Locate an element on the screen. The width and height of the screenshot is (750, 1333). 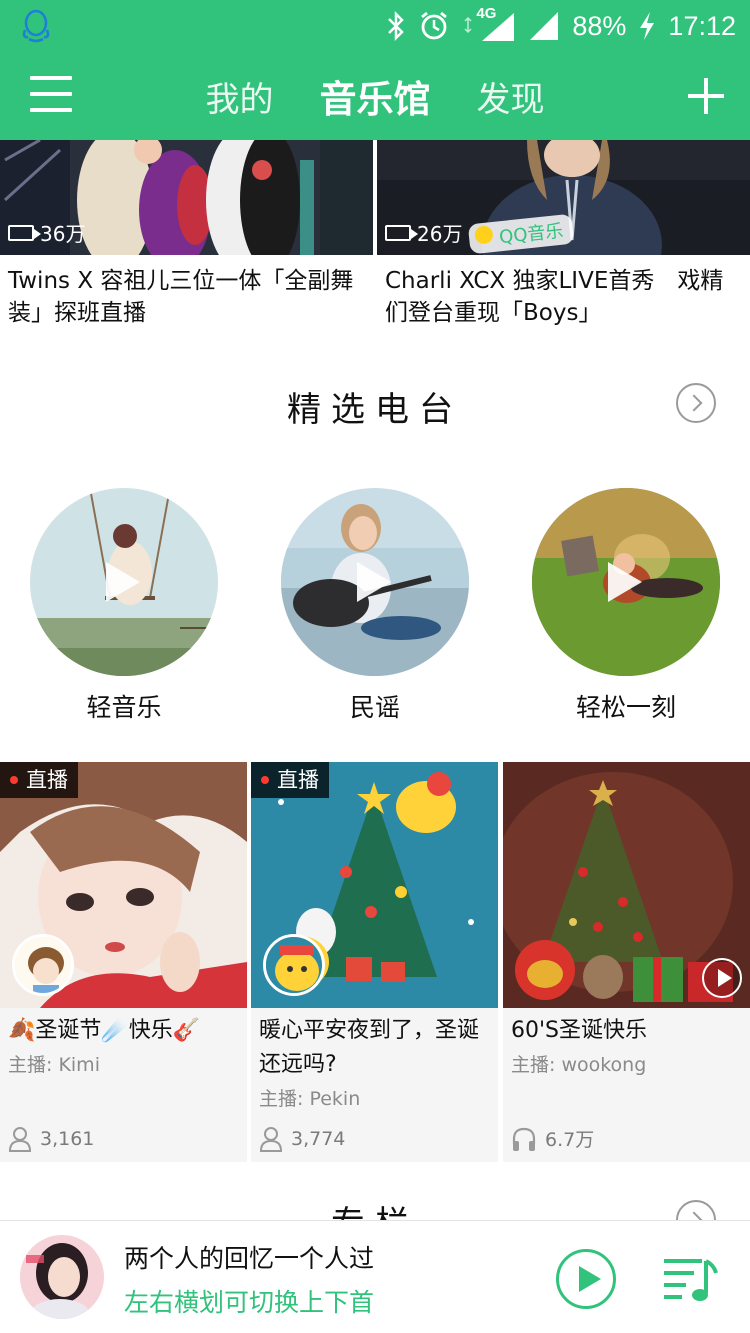
cell-signal-icon is located at coordinates (544, 26).